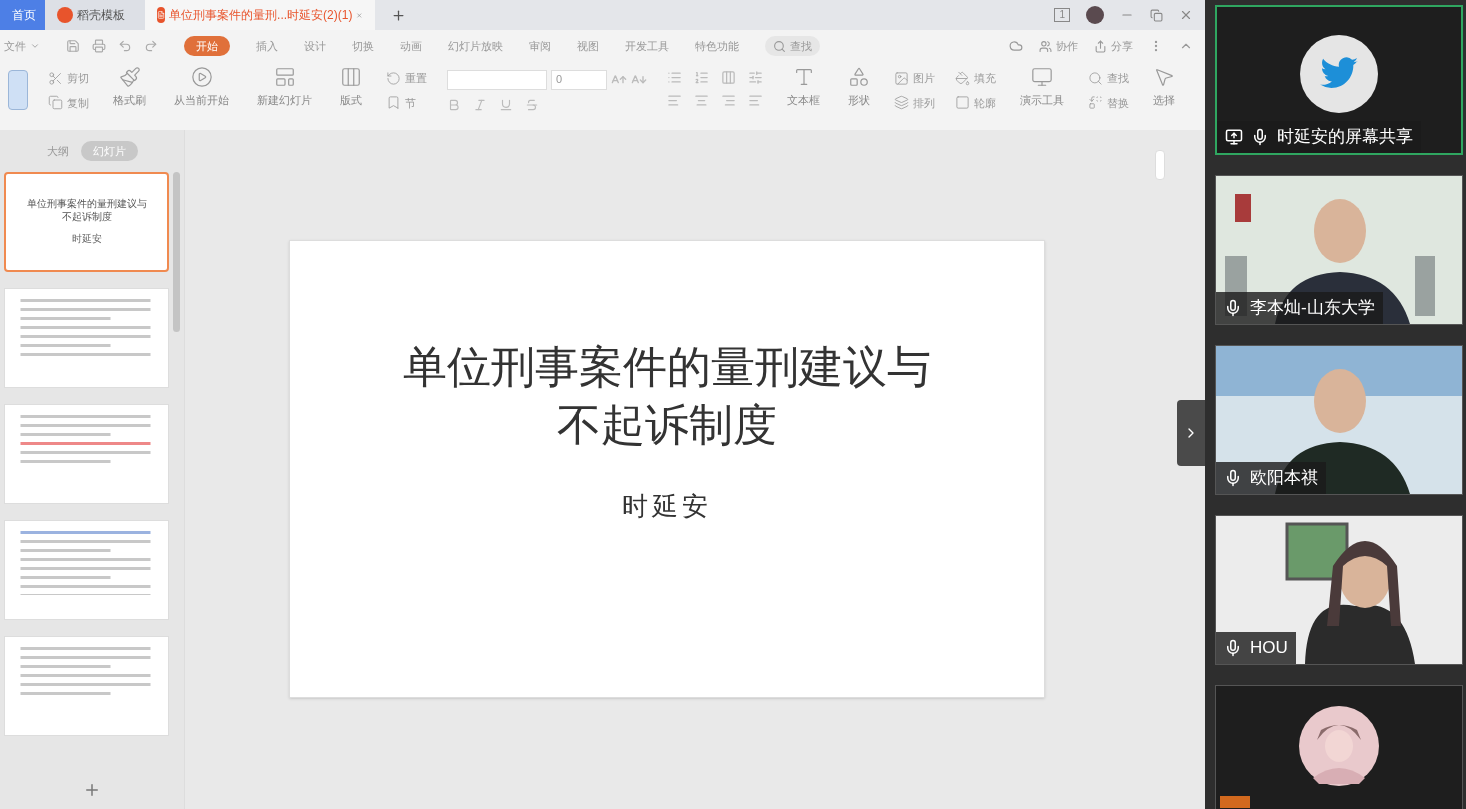 The width and height of the screenshot is (1466, 809). Describe the element at coordinates (1108, 78) in the screenshot. I see `toolbar-button: 查找` at that location.